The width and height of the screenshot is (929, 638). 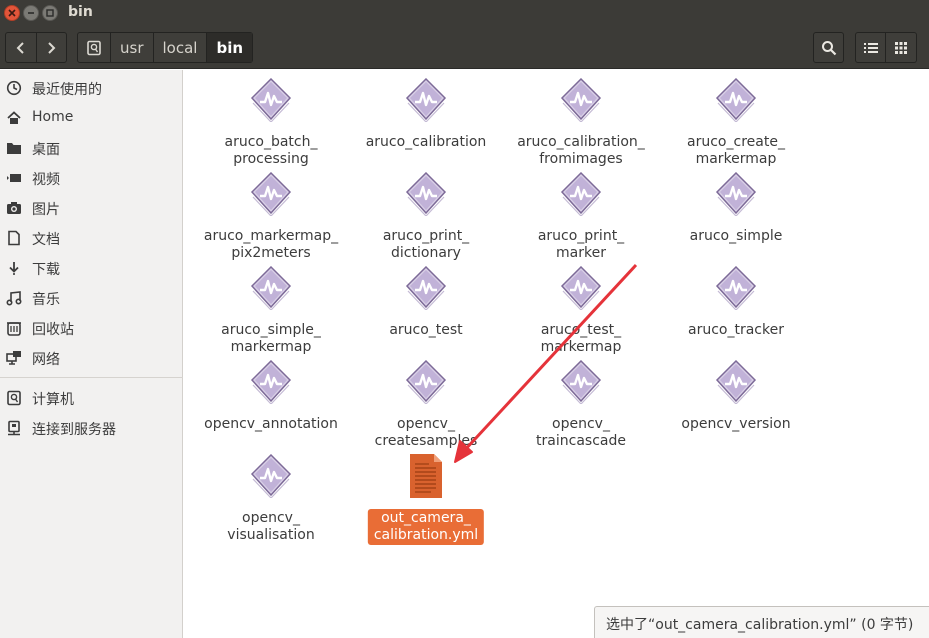 What do you see at coordinates (271, 535) in the screenshot?
I see `file-name-line: visualisation` at bounding box center [271, 535].